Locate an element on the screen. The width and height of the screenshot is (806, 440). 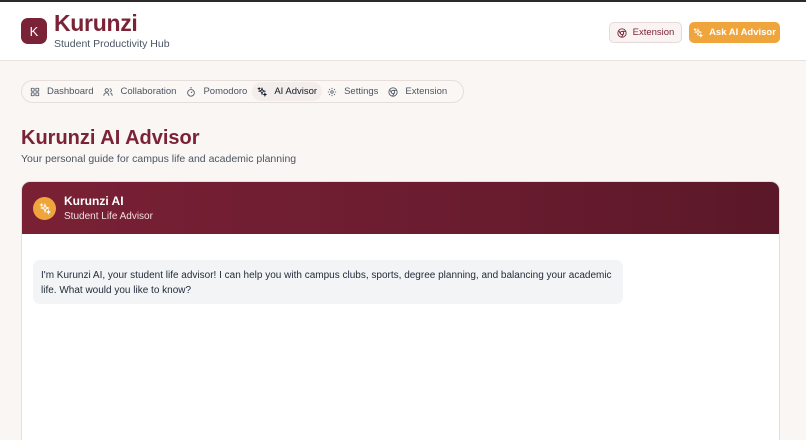
grid-icon is located at coordinates (35, 91).